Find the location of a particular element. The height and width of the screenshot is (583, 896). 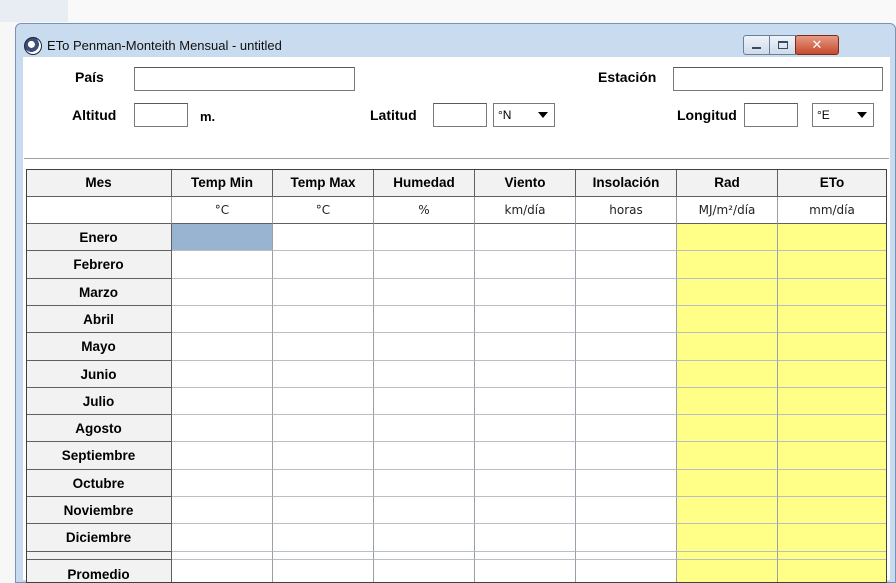

pais-input is located at coordinates (244, 79).